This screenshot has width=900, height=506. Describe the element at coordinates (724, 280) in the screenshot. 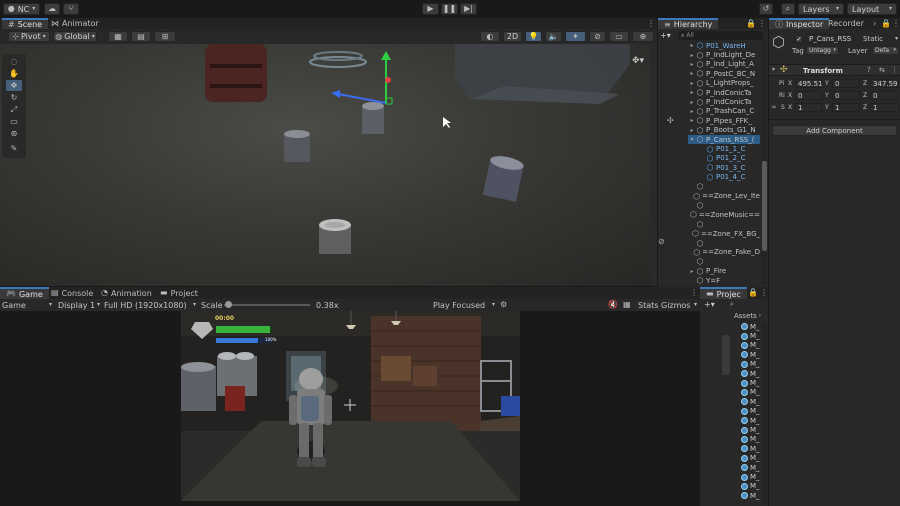

I see `hierarchy-item: ⬡ Y=F` at that location.